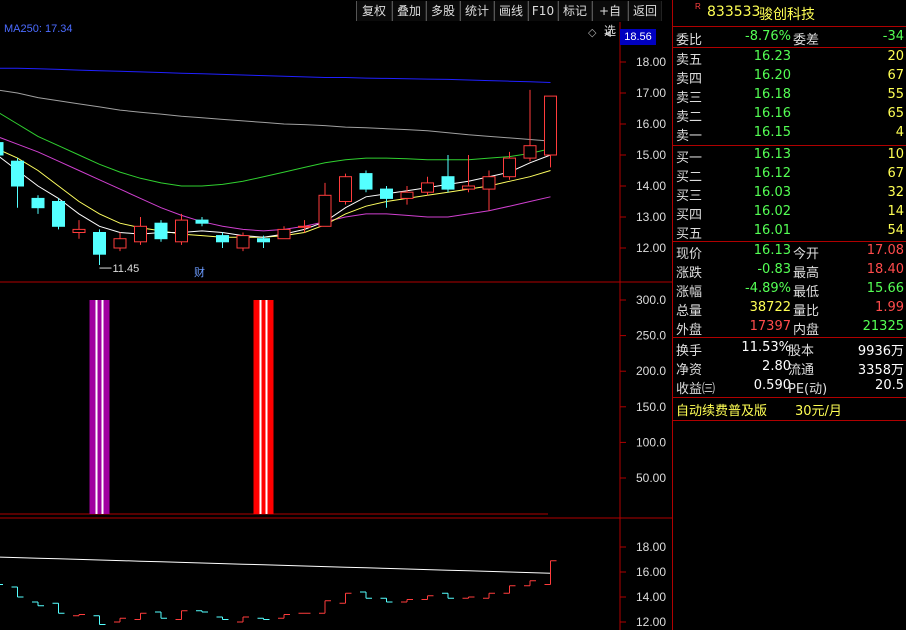 The image size is (906, 630). What do you see at coordinates (651, 371) in the screenshot?
I see `volume-tick-label: 200.0` at bounding box center [651, 371].